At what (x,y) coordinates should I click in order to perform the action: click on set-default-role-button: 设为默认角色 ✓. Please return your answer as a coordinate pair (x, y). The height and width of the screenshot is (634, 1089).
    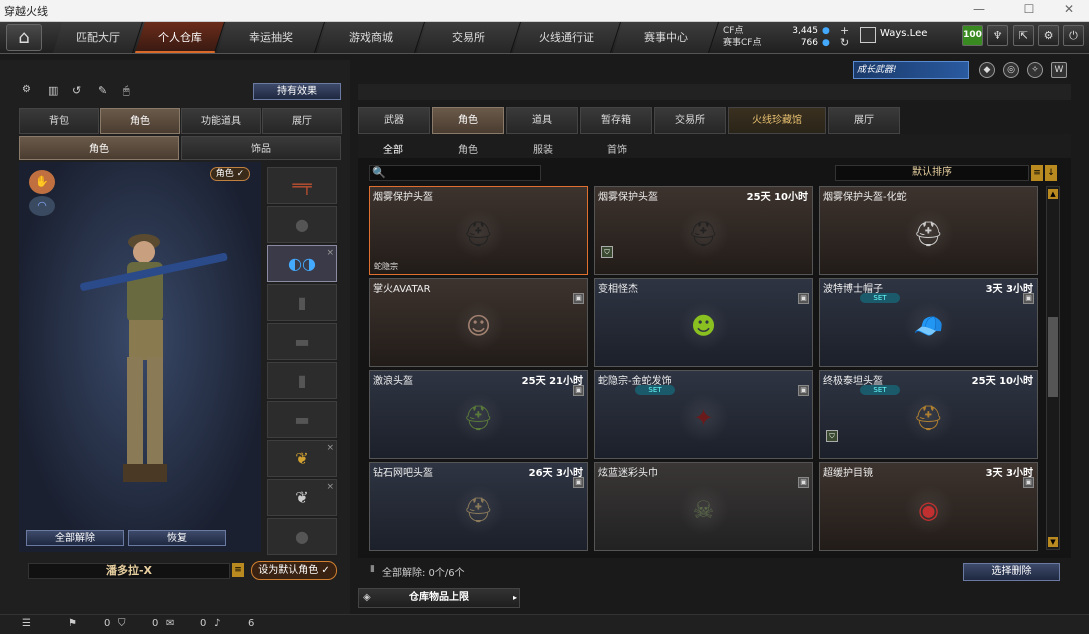
    Looking at the image, I should click on (294, 570).